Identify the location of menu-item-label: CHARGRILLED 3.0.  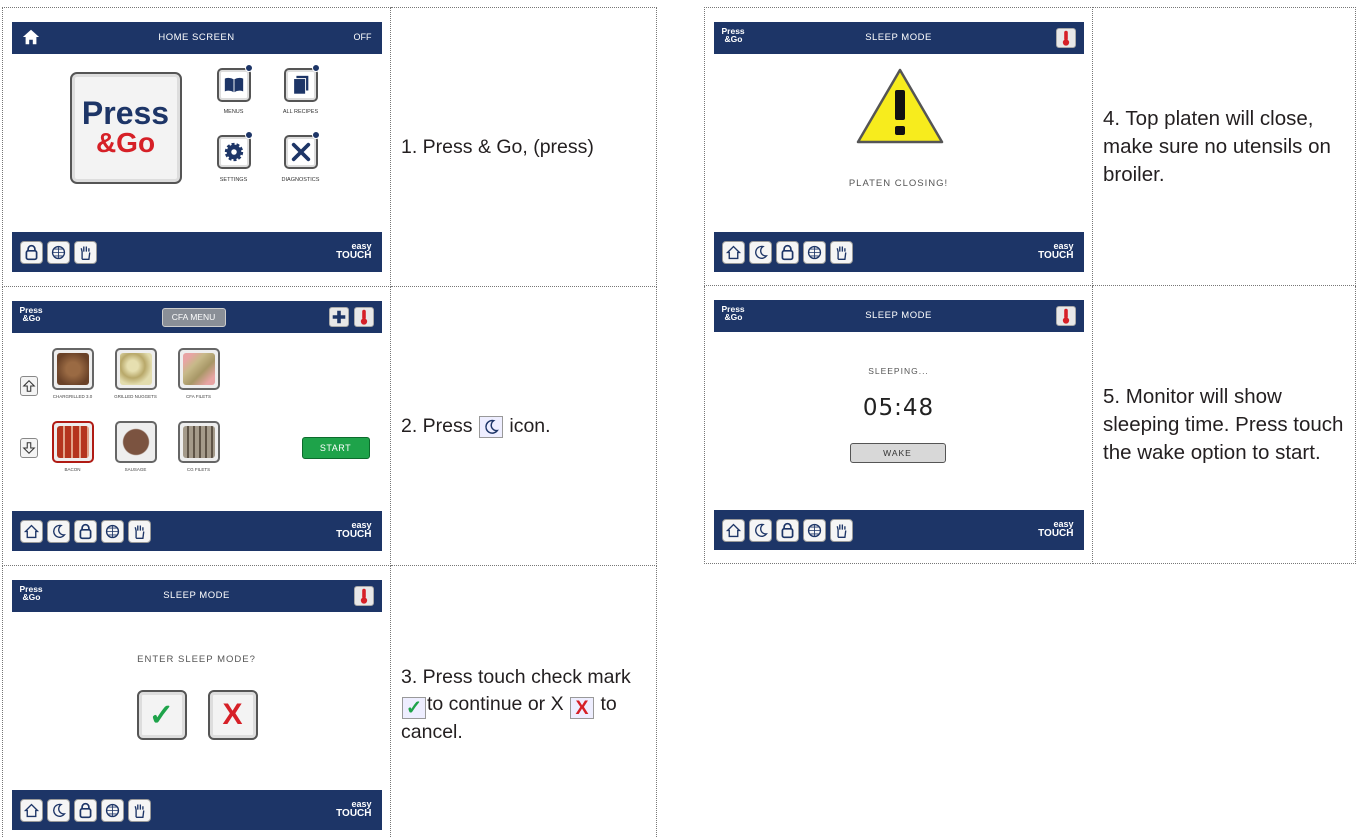
(72, 396).